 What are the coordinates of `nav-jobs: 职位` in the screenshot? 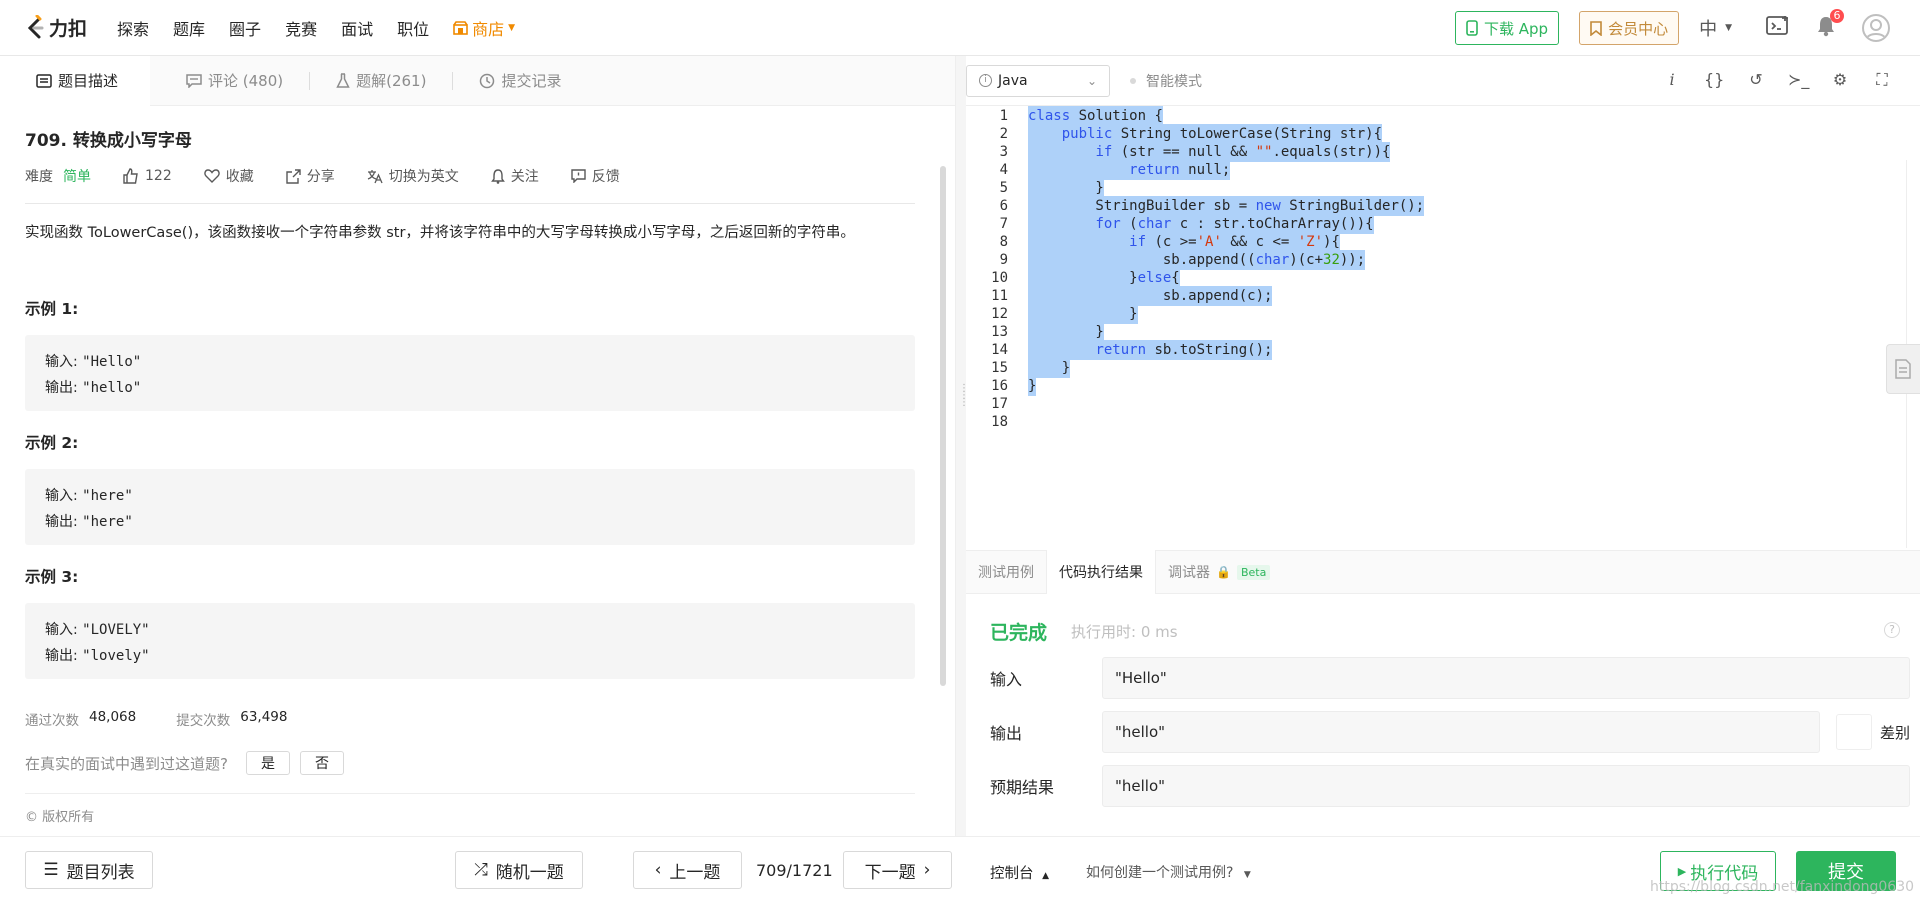 It's located at (413, 28).